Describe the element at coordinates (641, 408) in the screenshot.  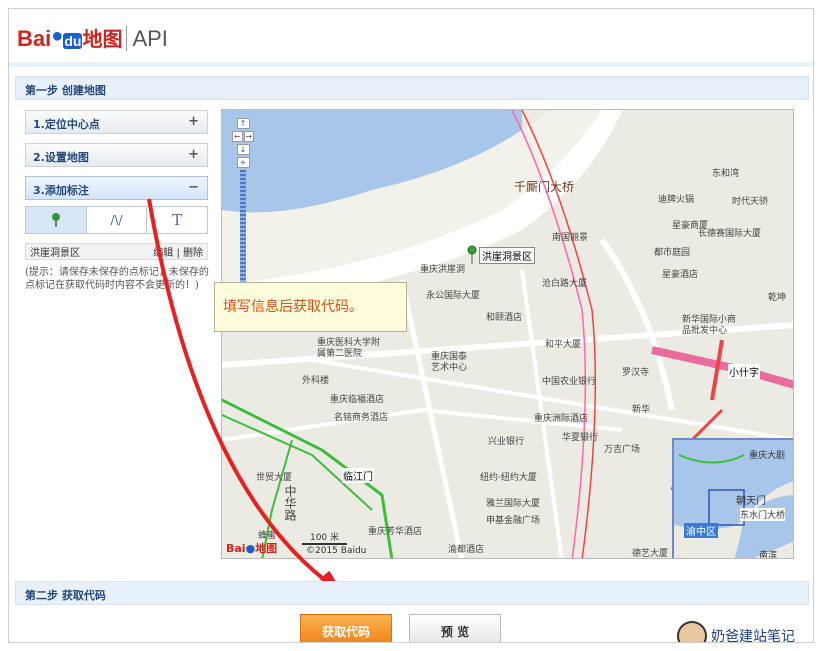
I see `map-poi-label: 新华` at that location.